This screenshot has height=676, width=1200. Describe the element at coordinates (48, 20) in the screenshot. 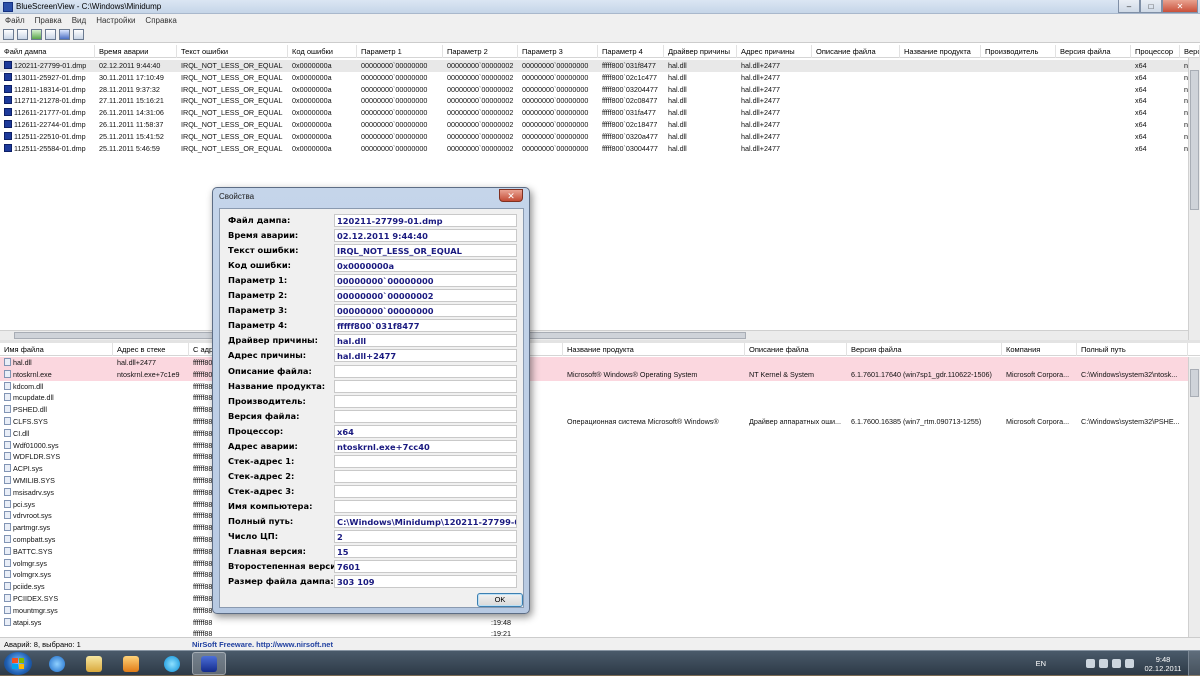

I see `menu-edit: Правка` at that location.